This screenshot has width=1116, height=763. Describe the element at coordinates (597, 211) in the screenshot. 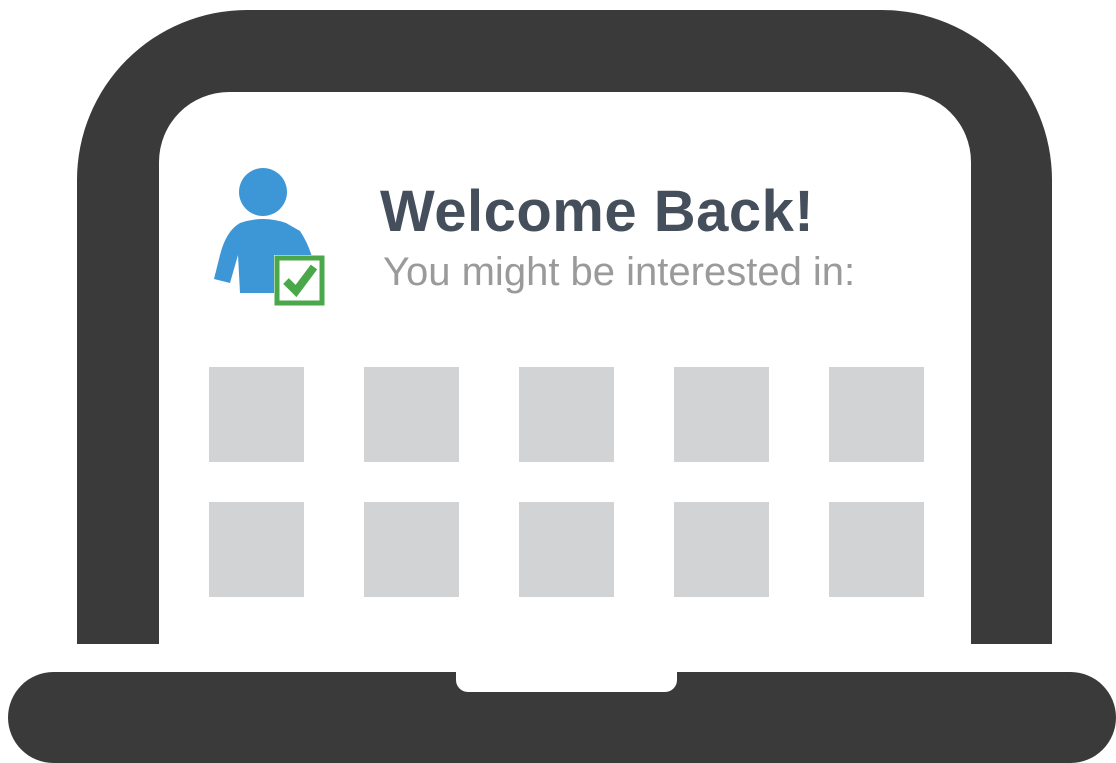

I see `page-title: Welcome Back!` at that location.